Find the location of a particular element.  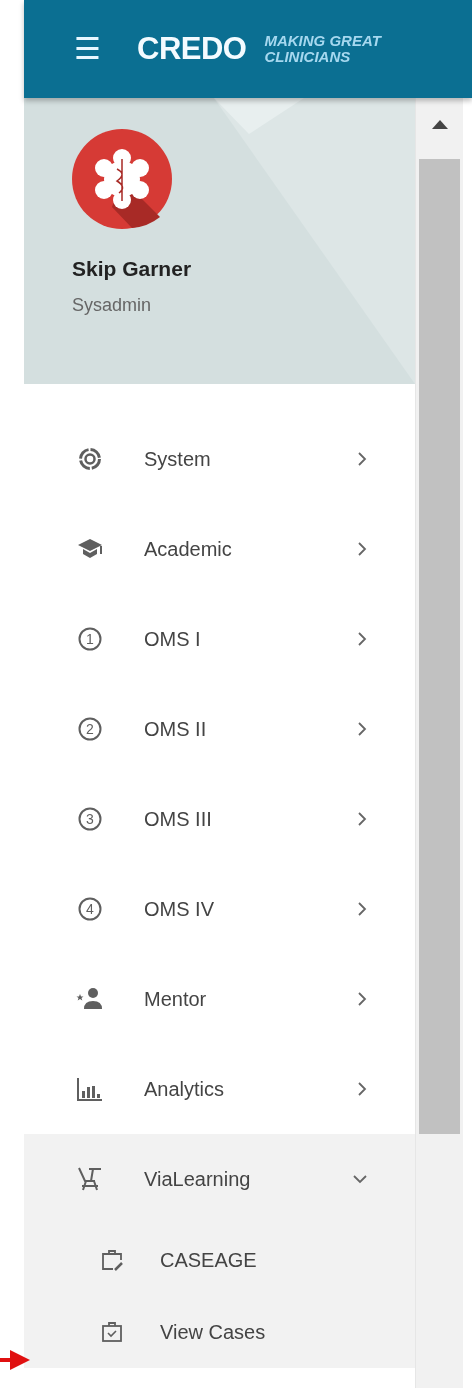

submenu-item: CASEAGE is located at coordinates (219, 1260).